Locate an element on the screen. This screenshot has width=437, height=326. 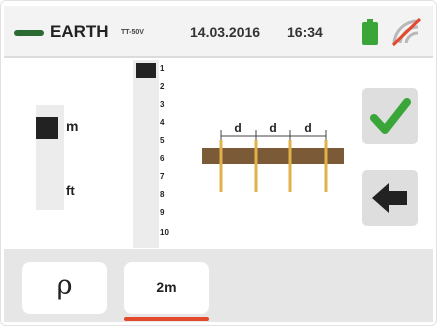
mode-subtitle: TT-50V is located at coordinates (132, 32).